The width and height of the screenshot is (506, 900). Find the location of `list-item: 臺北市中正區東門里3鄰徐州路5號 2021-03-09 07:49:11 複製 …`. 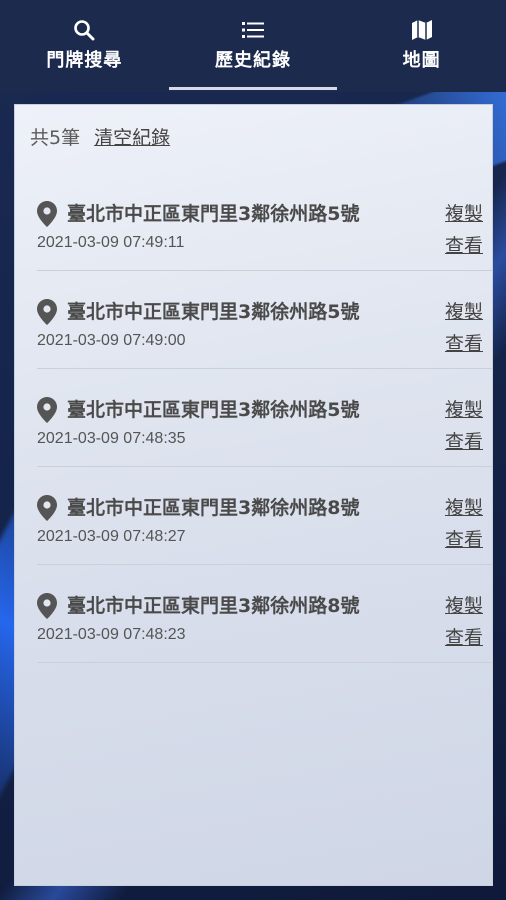

list-item: 臺北市中正區東門里3鄰徐州路5號 2021-03-09 07:49:11 複製 … is located at coordinates (265, 222).